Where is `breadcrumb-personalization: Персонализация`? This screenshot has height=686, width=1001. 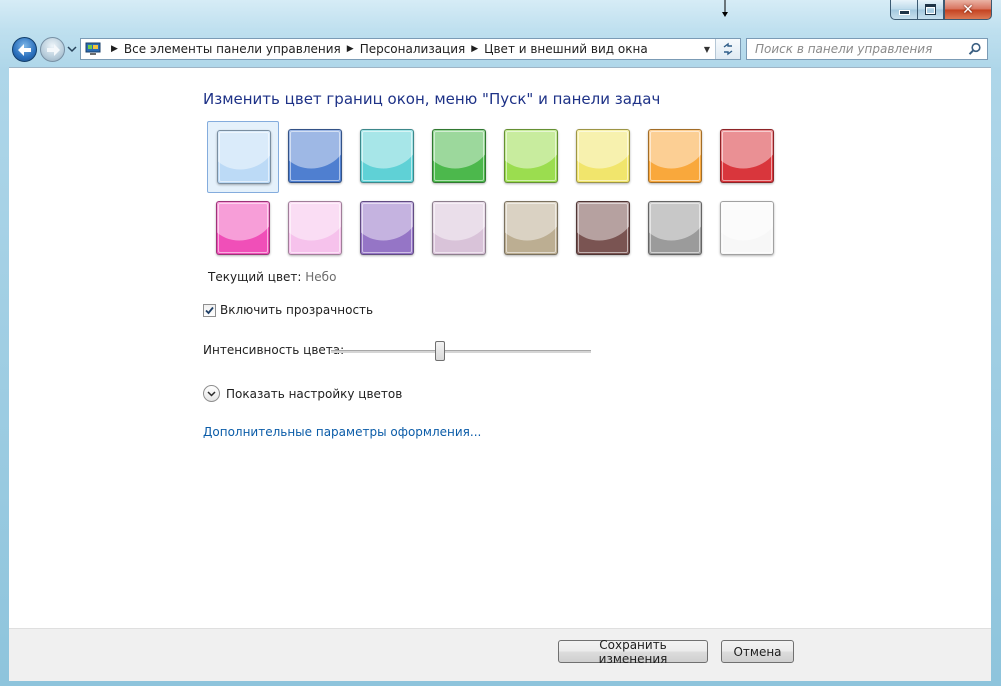
breadcrumb-personalization: Персонализация is located at coordinates (413, 49).